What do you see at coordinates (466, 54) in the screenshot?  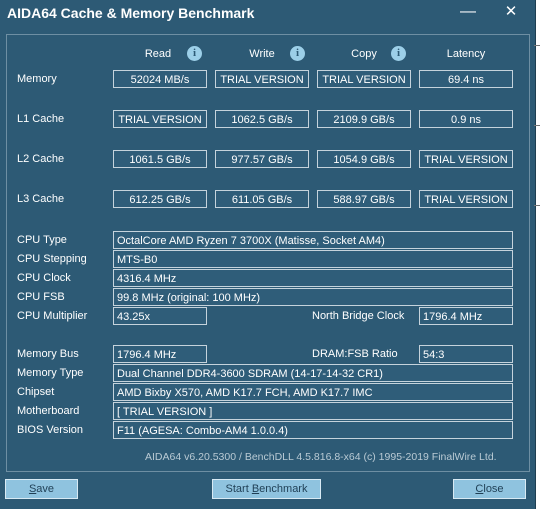 I see `latency-column-header: Latency` at bounding box center [466, 54].